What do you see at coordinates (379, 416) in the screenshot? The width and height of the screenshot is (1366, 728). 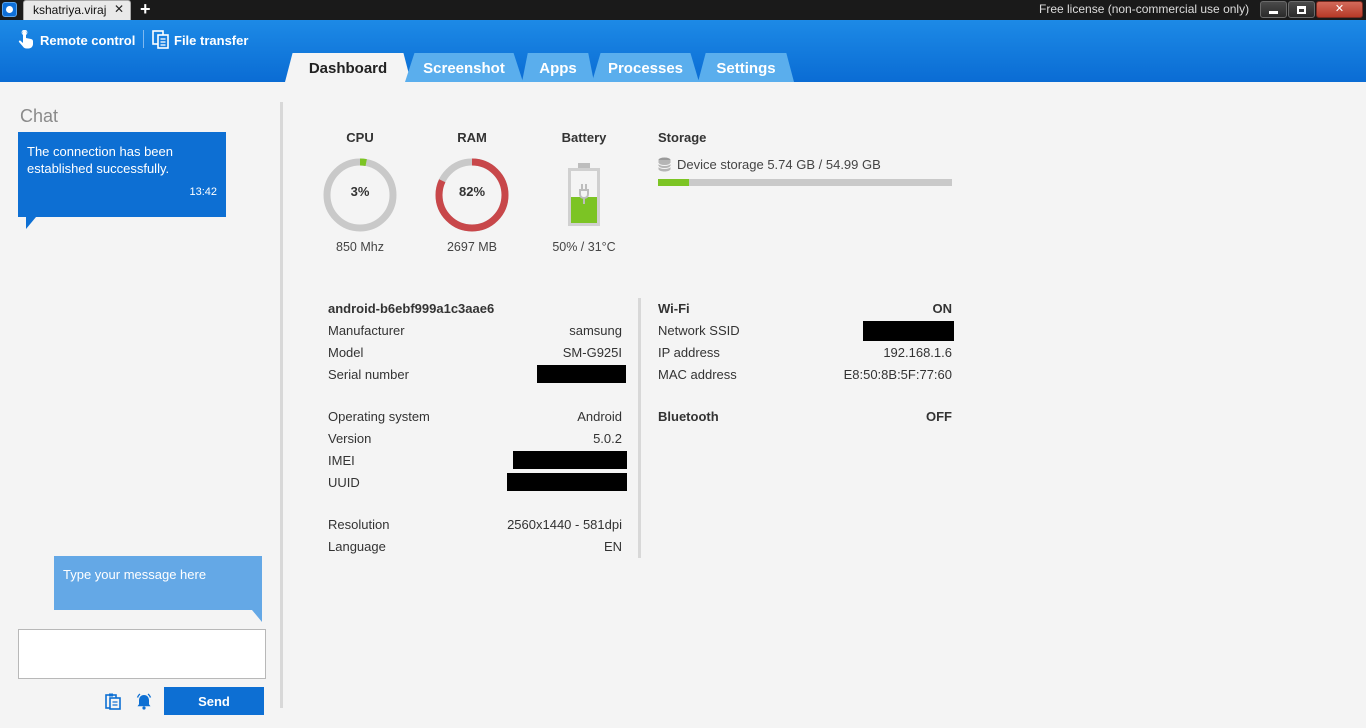 I see `os-label: Operating system` at bounding box center [379, 416].